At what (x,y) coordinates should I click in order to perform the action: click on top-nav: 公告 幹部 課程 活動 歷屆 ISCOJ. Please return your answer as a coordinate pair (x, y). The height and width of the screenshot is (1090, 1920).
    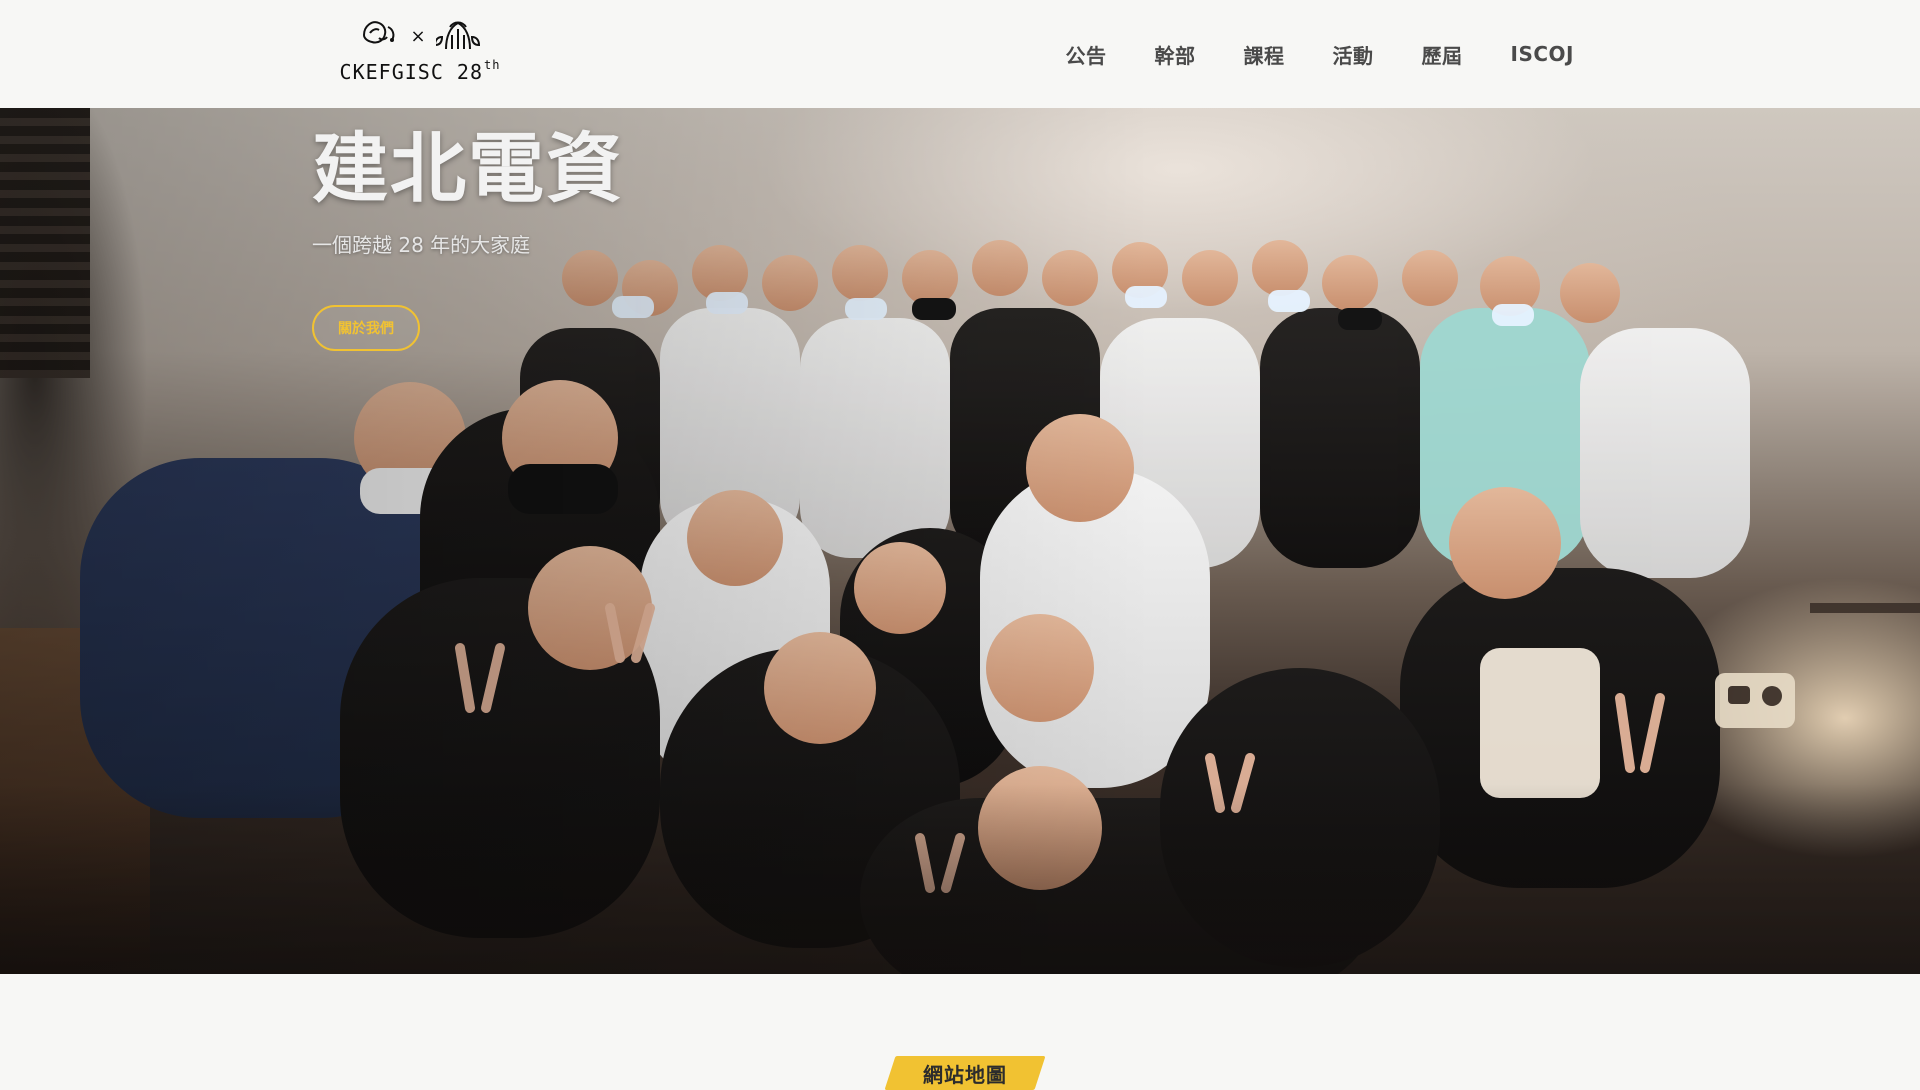
    Looking at the image, I should click on (1320, 54).